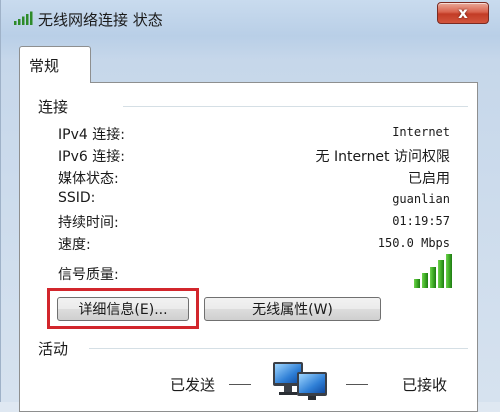 The image size is (500, 412). I want to click on ipv6-label: IPv6 连接:, so click(91, 157).